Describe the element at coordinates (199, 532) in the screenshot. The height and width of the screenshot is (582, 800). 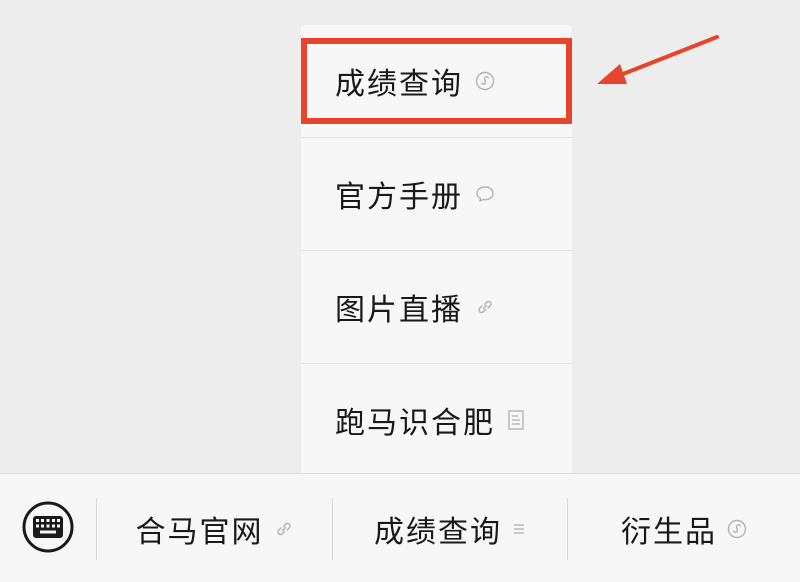
I see `menu-item-label: 合马官网` at that location.